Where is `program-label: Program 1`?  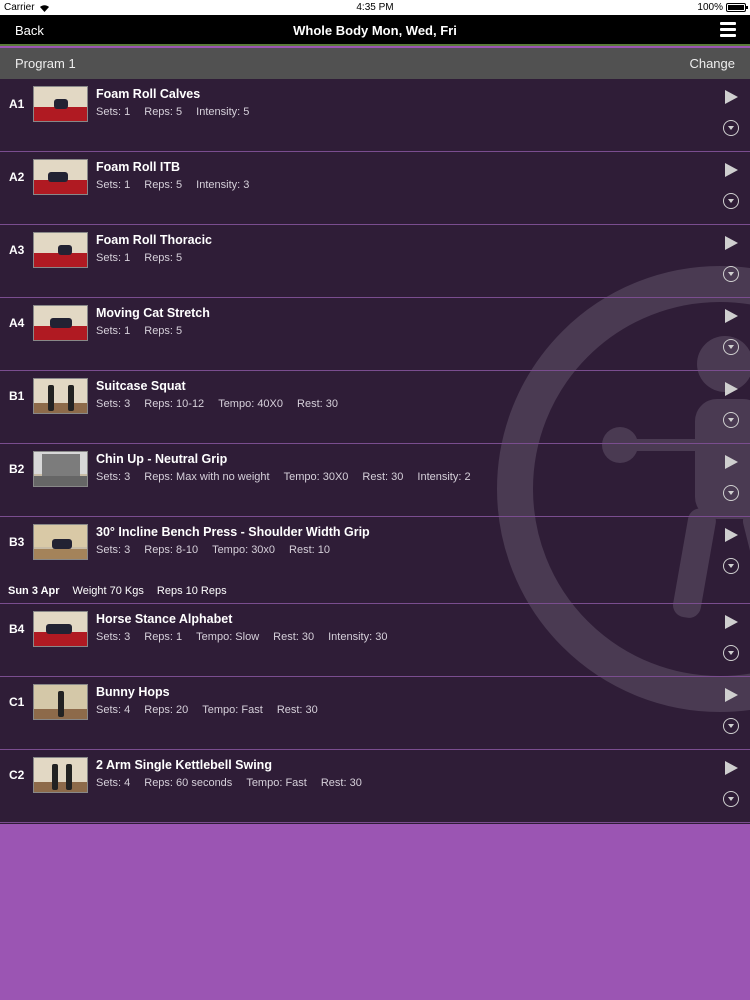
program-label: Program 1 is located at coordinates (45, 63).